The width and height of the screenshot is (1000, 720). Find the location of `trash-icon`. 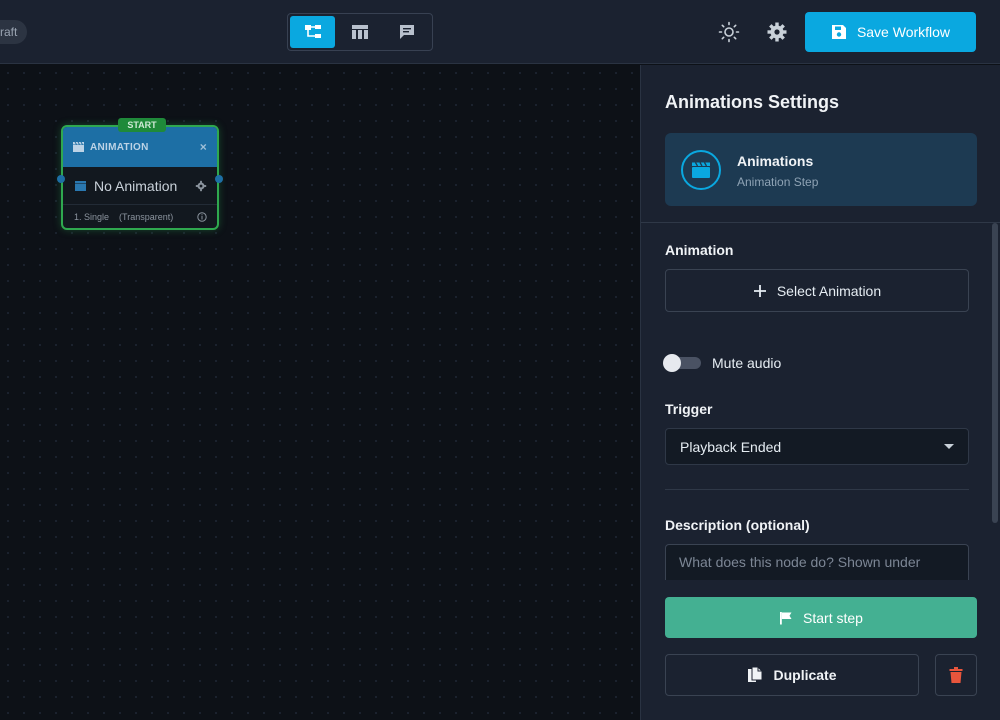

trash-icon is located at coordinates (956, 675).